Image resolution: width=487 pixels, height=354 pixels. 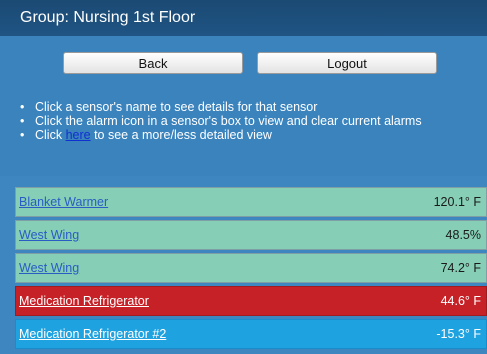 What do you see at coordinates (50, 135) in the screenshot?
I see `instruction-text: Click` at bounding box center [50, 135].